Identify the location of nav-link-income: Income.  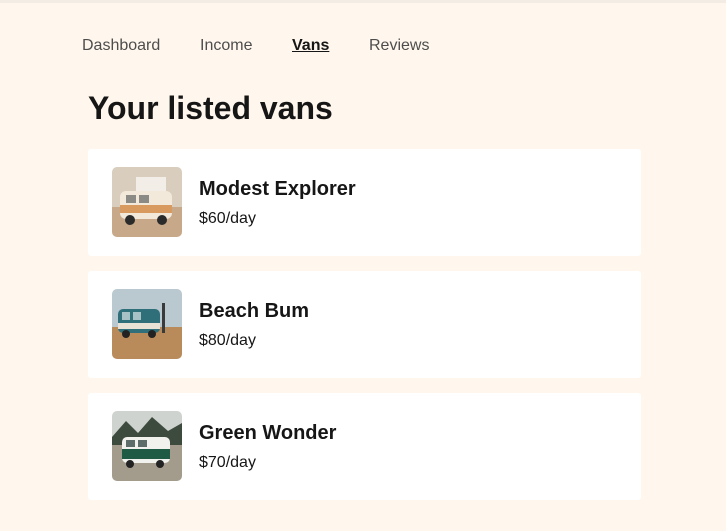
(246, 46).